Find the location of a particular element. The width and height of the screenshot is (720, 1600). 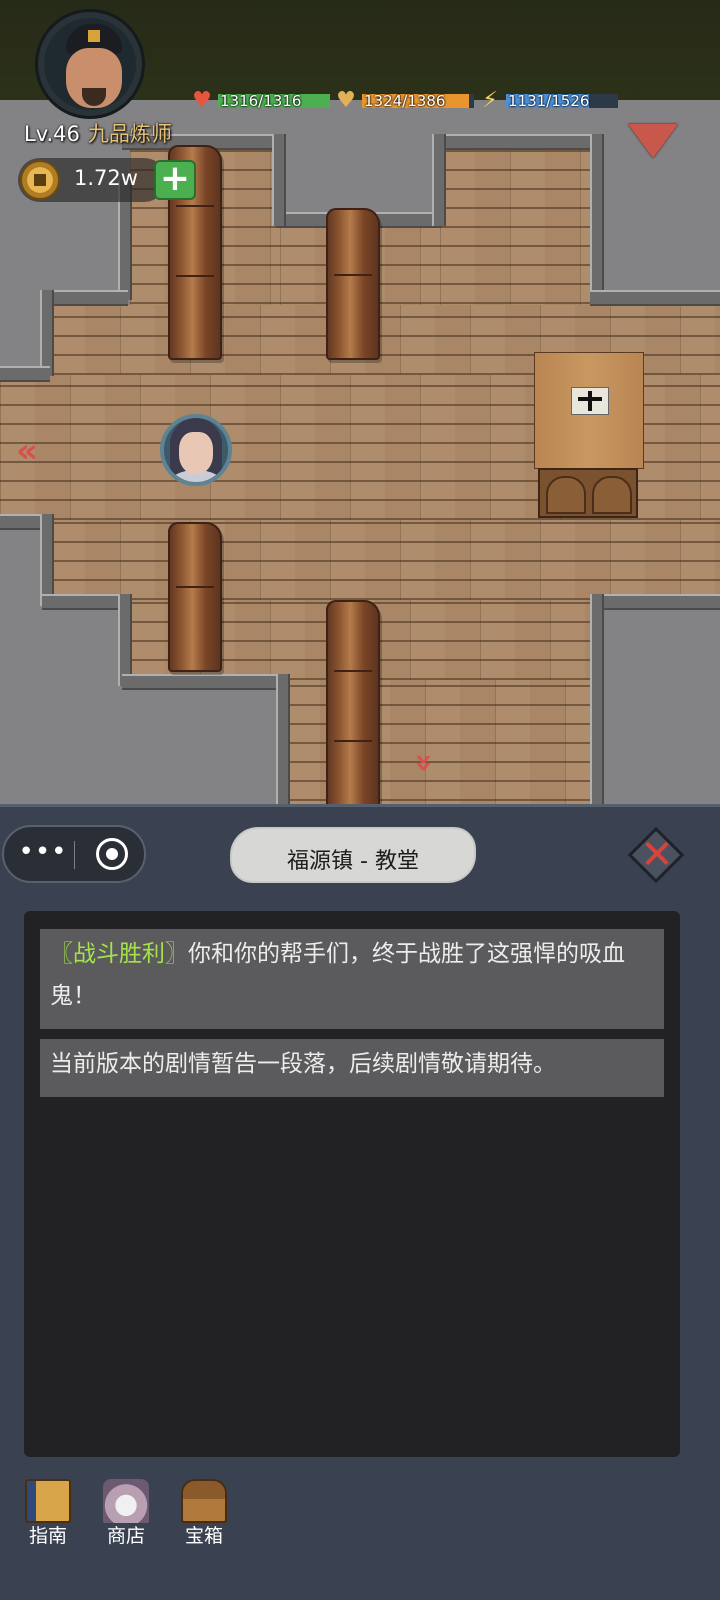

log-entry: 当前版本的剧情暂告一段落，后续剧情敬请期待。 is located at coordinates (352, 1068).